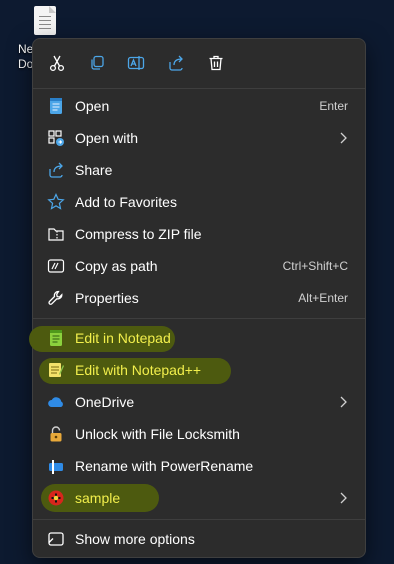  I want to click on share-toolbar-button, so click(176, 63).